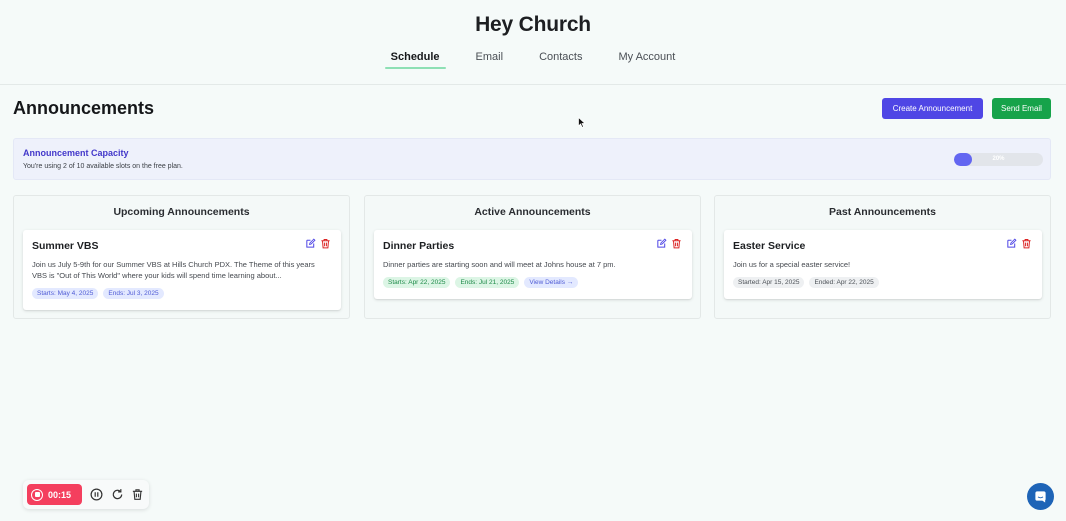 The image size is (1066, 521). Describe the element at coordinates (60, 494) in the screenshot. I see `recording-timer: 00:15` at that location.